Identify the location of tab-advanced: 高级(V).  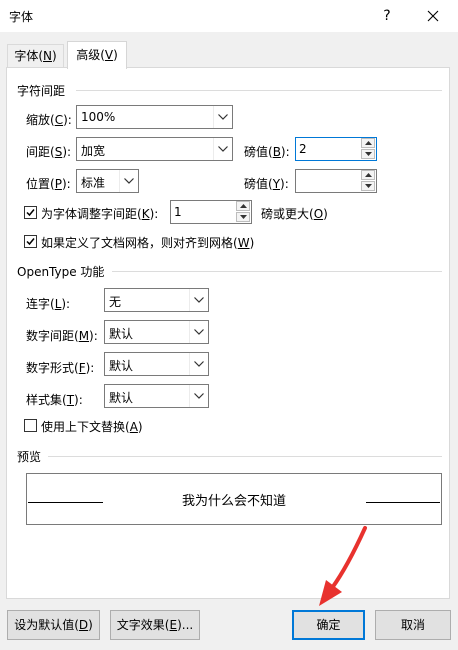
(97, 55).